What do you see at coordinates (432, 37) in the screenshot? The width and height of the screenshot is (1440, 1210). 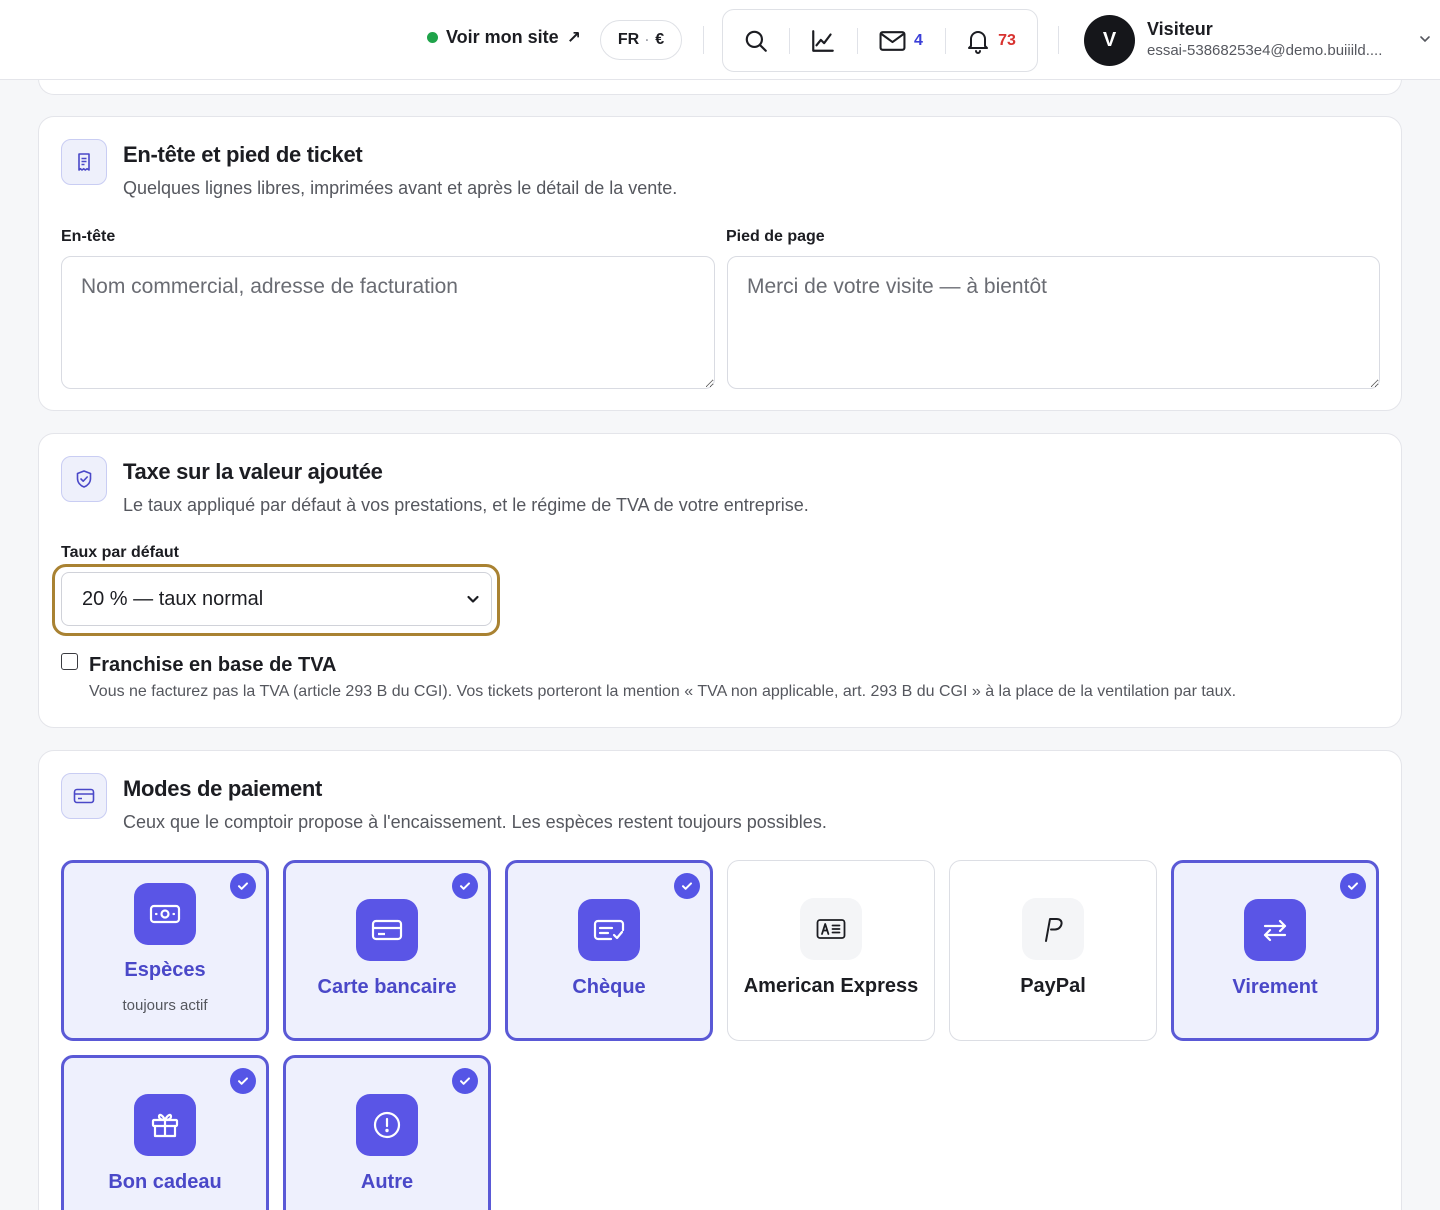 I see `online-status-dot` at bounding box center [432, 37].